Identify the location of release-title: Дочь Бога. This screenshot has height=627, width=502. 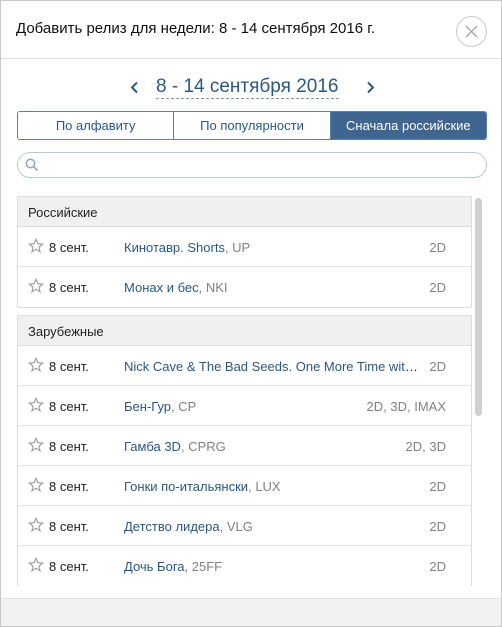
(154, 566).